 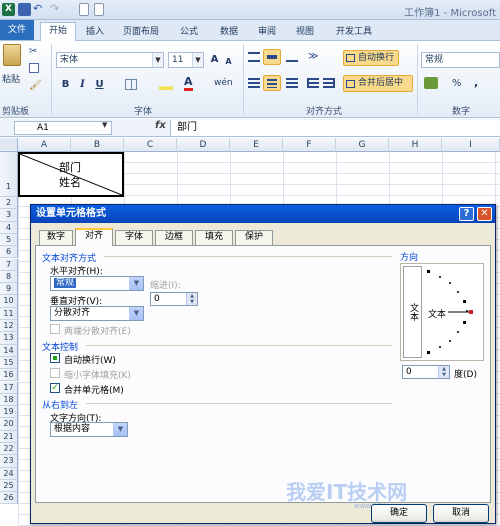 What do you see at coordinates (313, 56) in the screenshot?
I see `orientation-icon: ≫` at bounding box center [313, 56].